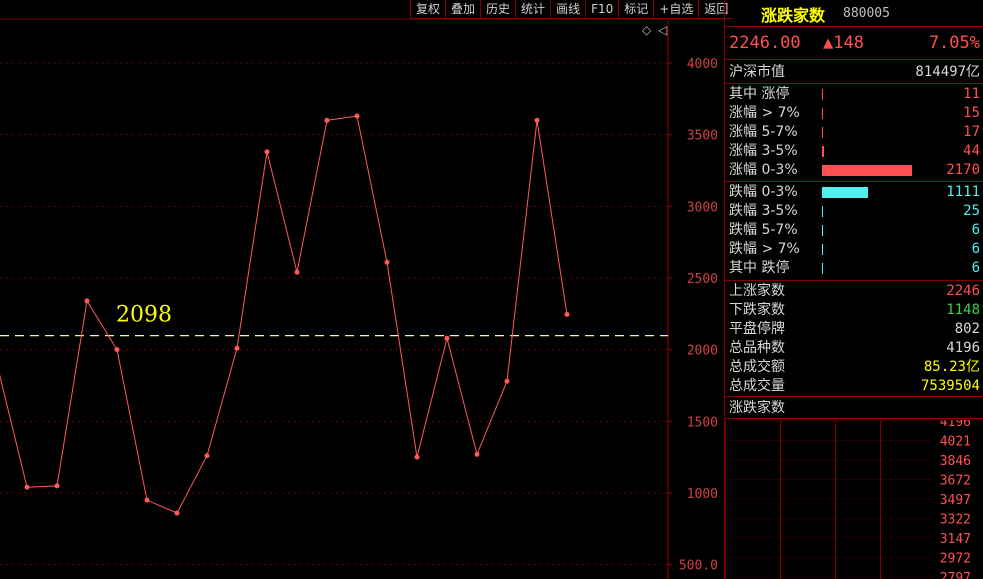 This screenshot has width=983, height=579. I want to click on mini-axis-label: 4021, so click(955, 442).